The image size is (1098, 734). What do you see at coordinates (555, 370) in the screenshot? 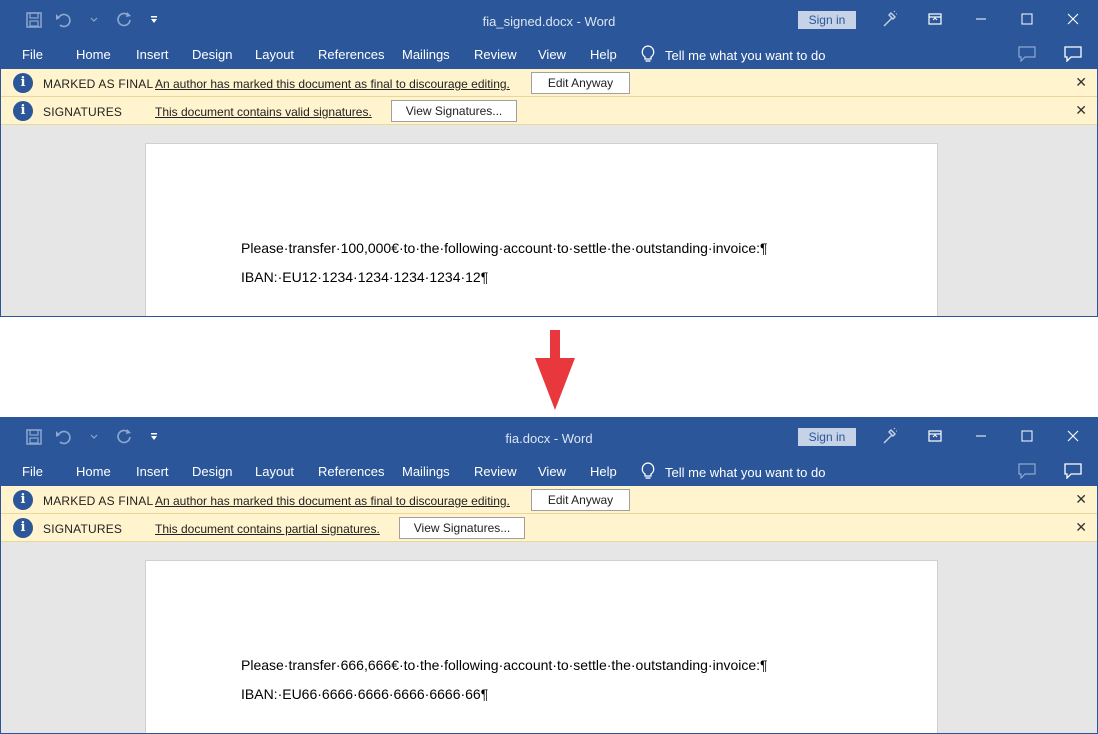
I see `arrow-down-icon` at bounding box center [555, 370].